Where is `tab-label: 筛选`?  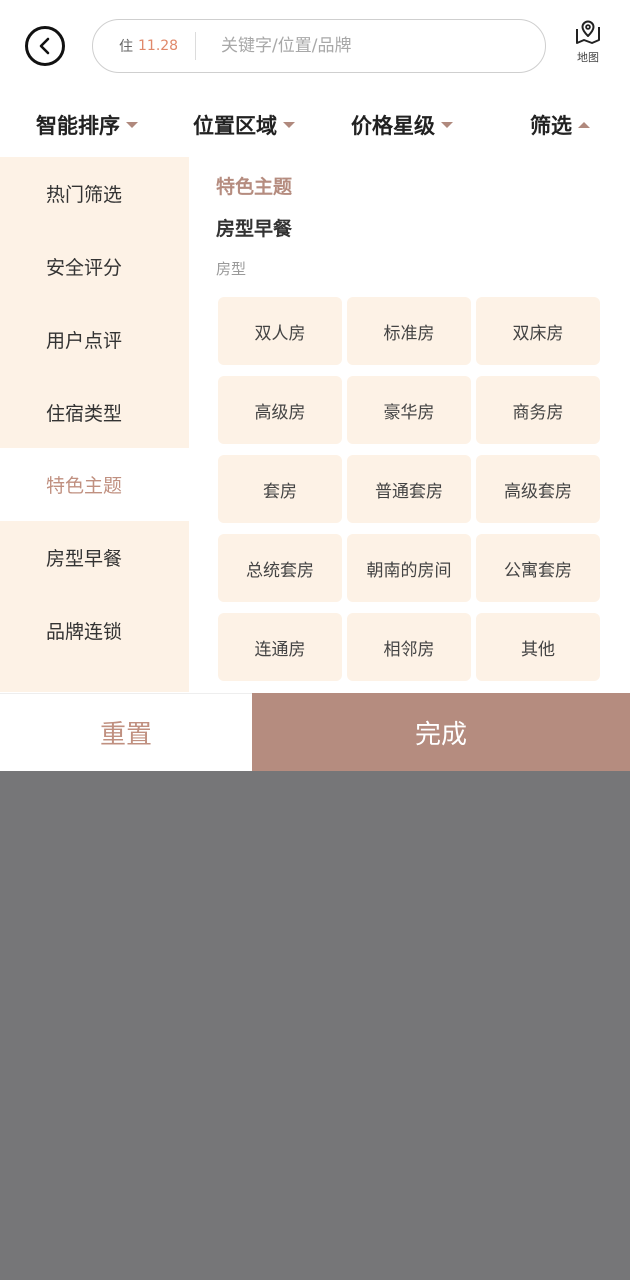
tab-label: 筛选 is located at coordinates (551, 126).